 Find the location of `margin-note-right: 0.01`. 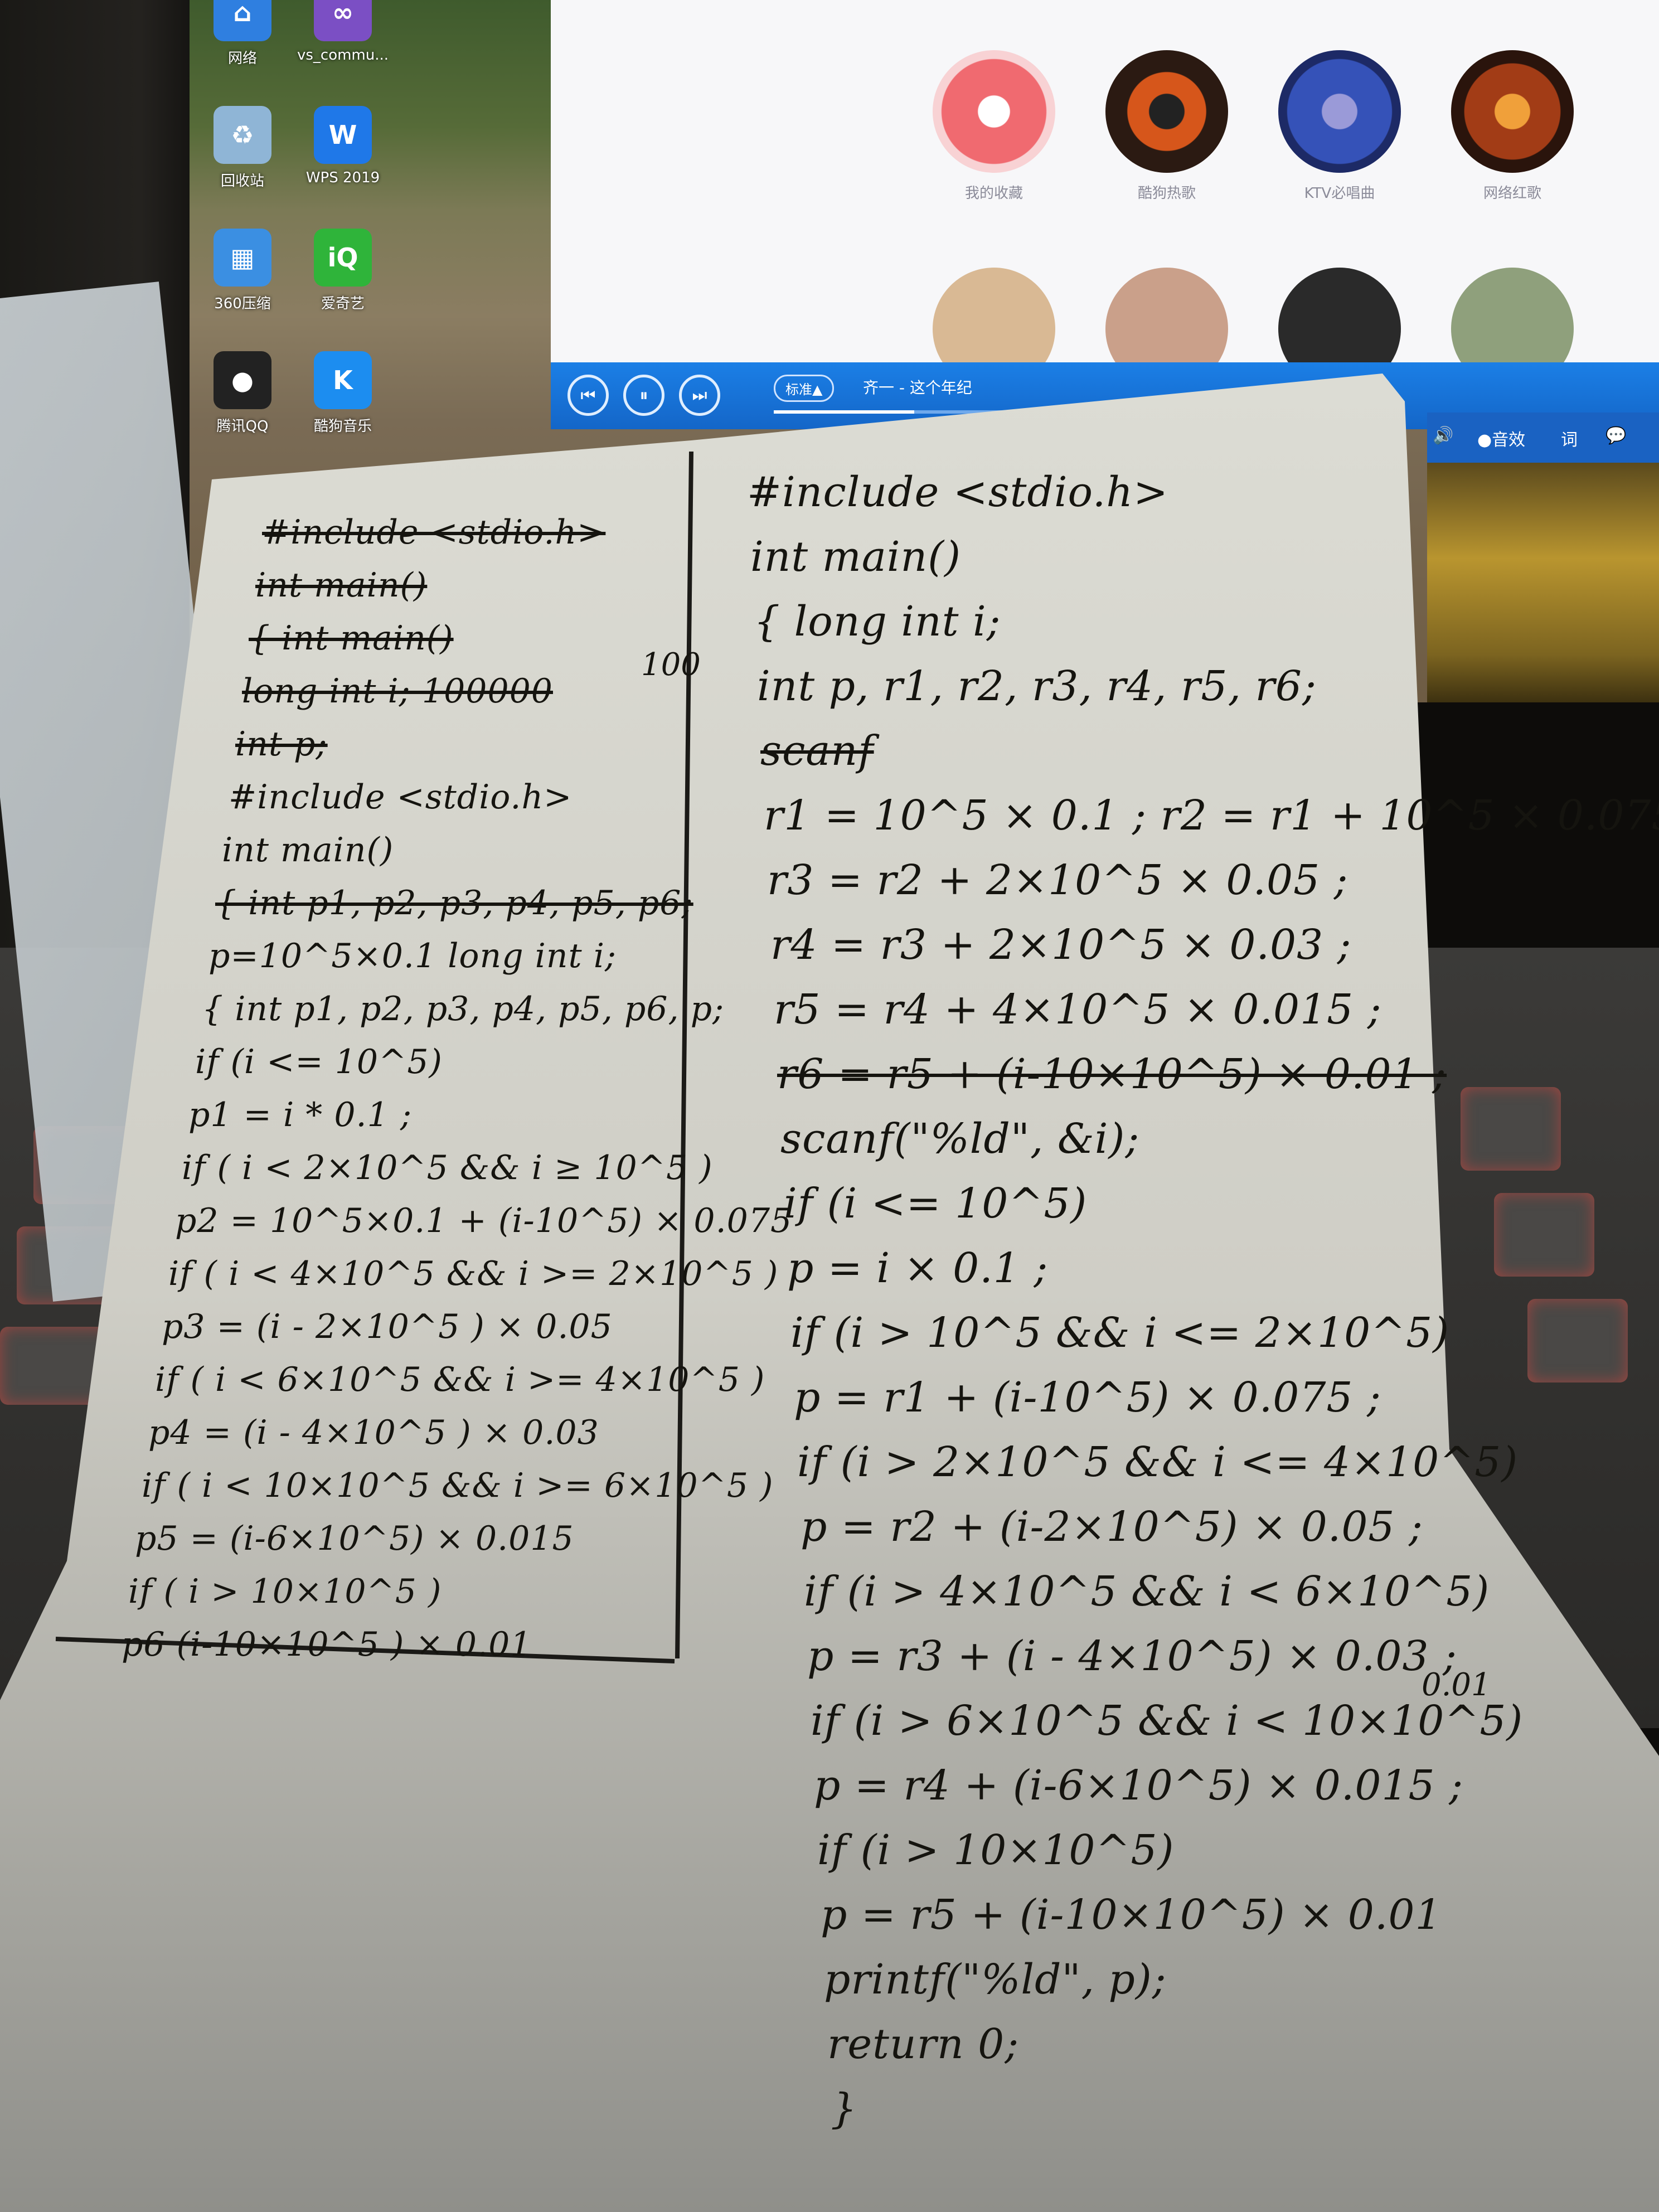

margin-note-right: 0.01 is located at coordinates (1456, 1685).